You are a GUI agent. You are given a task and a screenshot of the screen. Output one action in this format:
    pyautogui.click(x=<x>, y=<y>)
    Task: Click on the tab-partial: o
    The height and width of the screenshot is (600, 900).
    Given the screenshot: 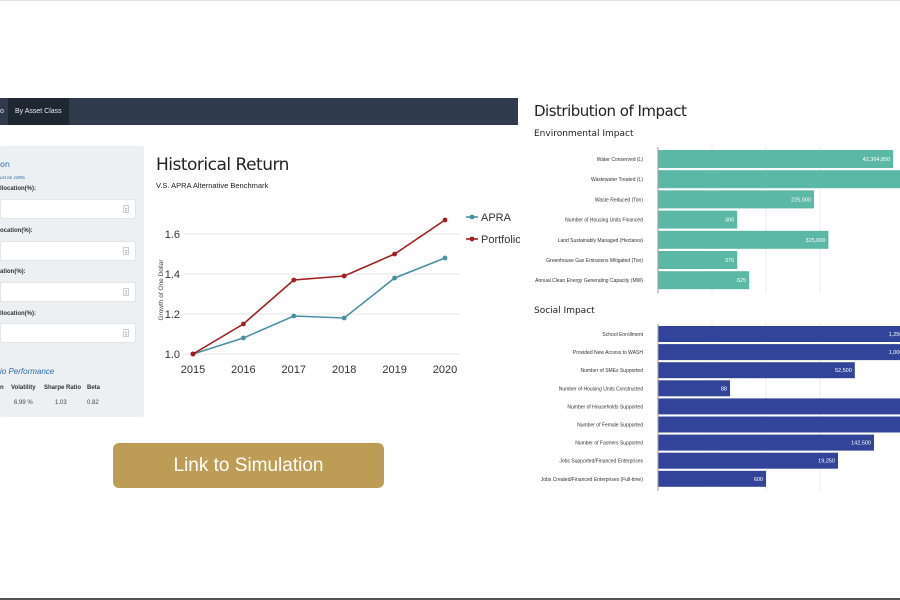 What is the action you would take?
    pyautogui.click(x=4, y=111)
    